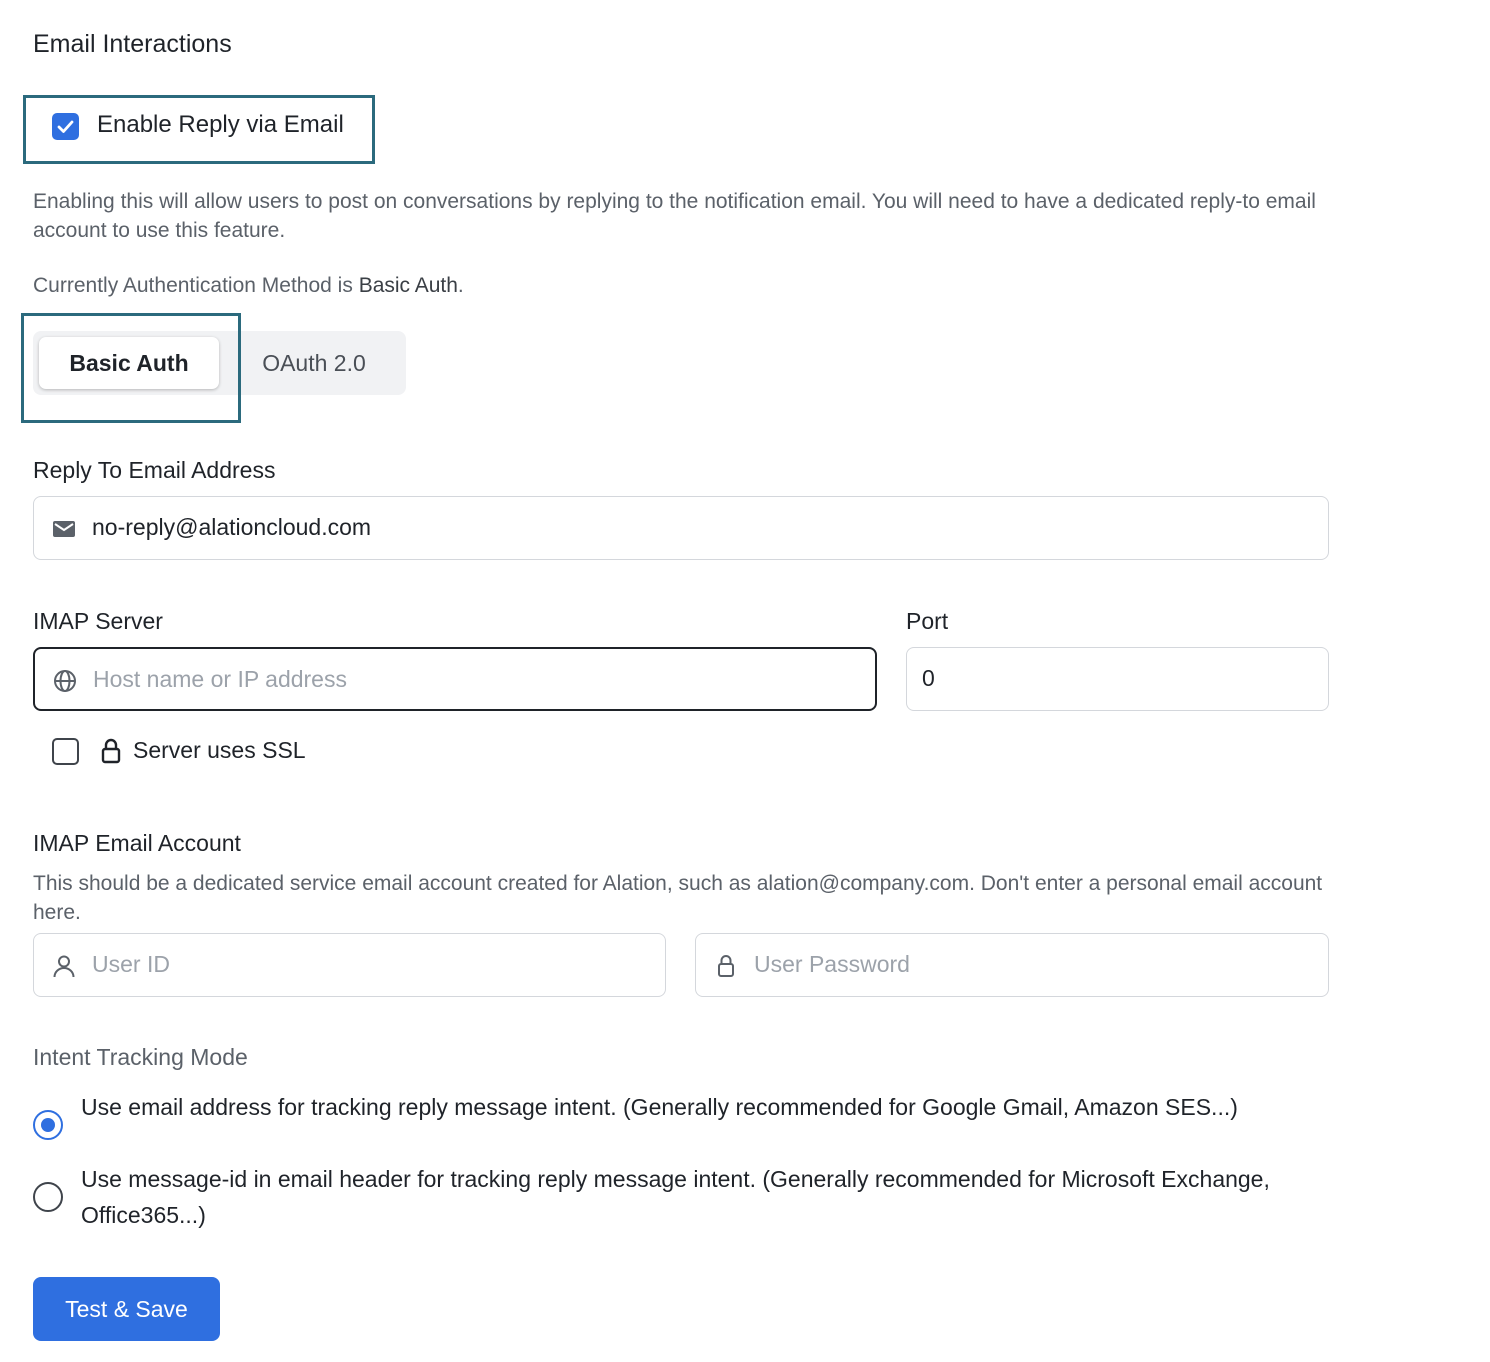 The height and width of the screenshot is (1362, 1490). I want to click on mail-icon, so click(64, 529).